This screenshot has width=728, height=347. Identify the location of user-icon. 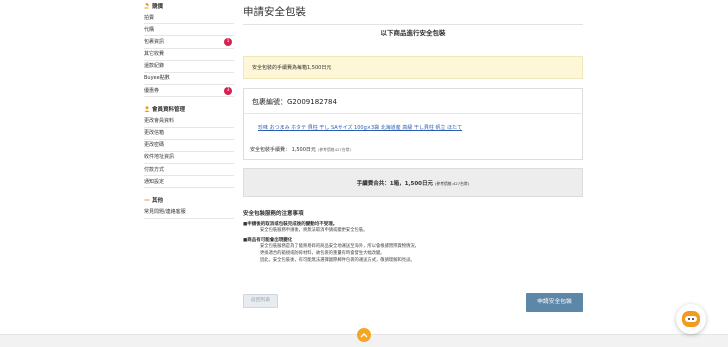
(147, 109).